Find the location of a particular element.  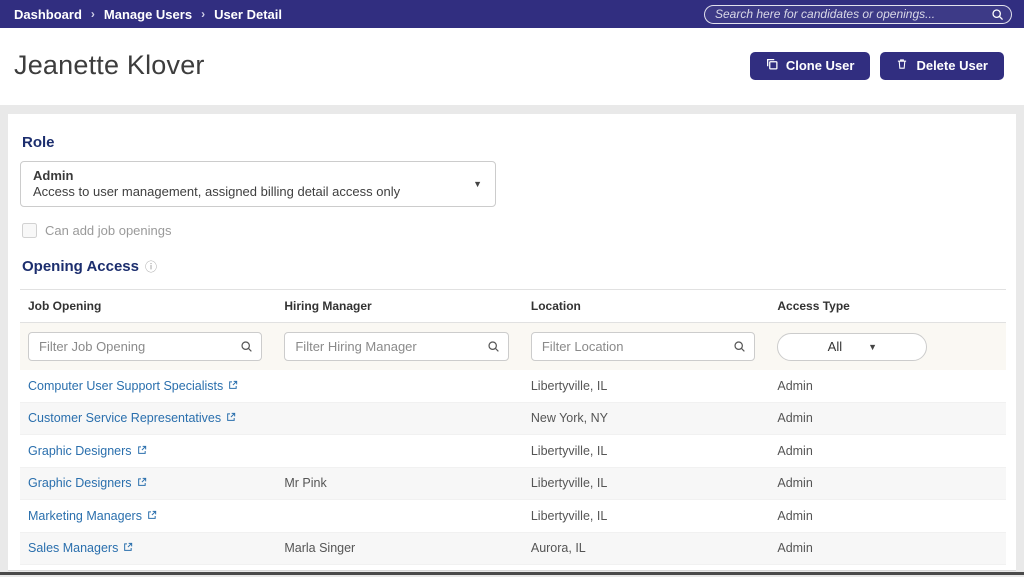

job-opening-link: Computer User Support Specialists is located at coordinates (133, 386).